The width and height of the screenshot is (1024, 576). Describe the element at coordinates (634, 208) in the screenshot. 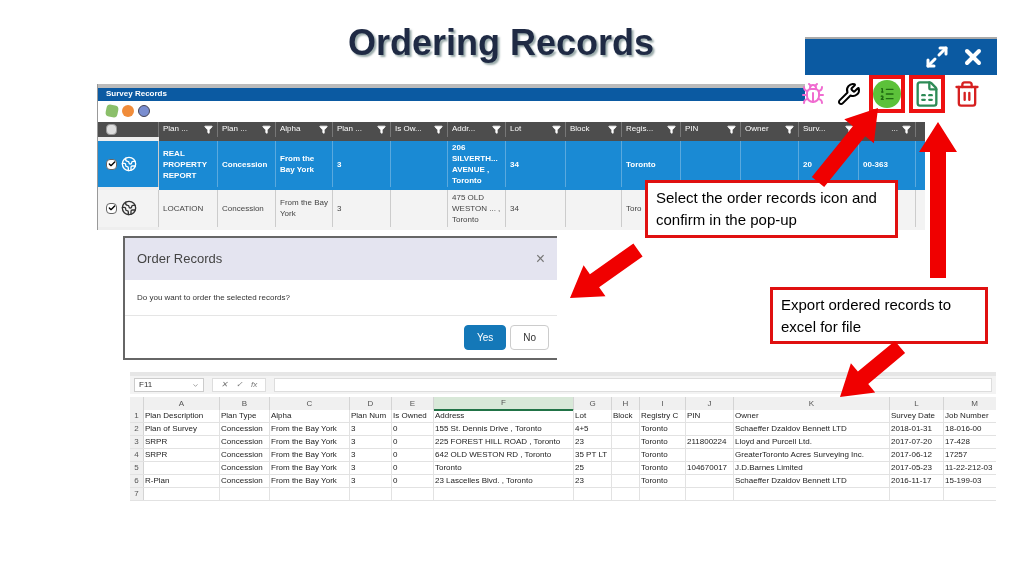

I see `table-cell: Toro` at that location.